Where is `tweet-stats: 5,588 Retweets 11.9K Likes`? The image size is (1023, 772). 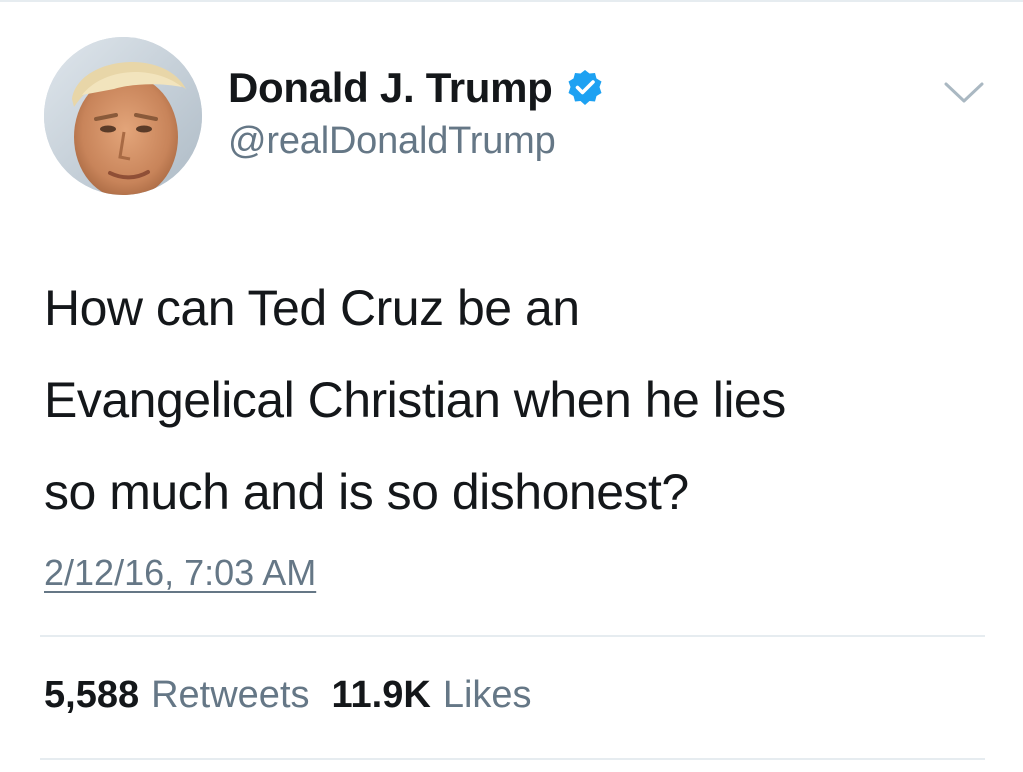
tweet-stats: 5,588 Retweets 11.9K Likes is located at coordinates (288, 695).